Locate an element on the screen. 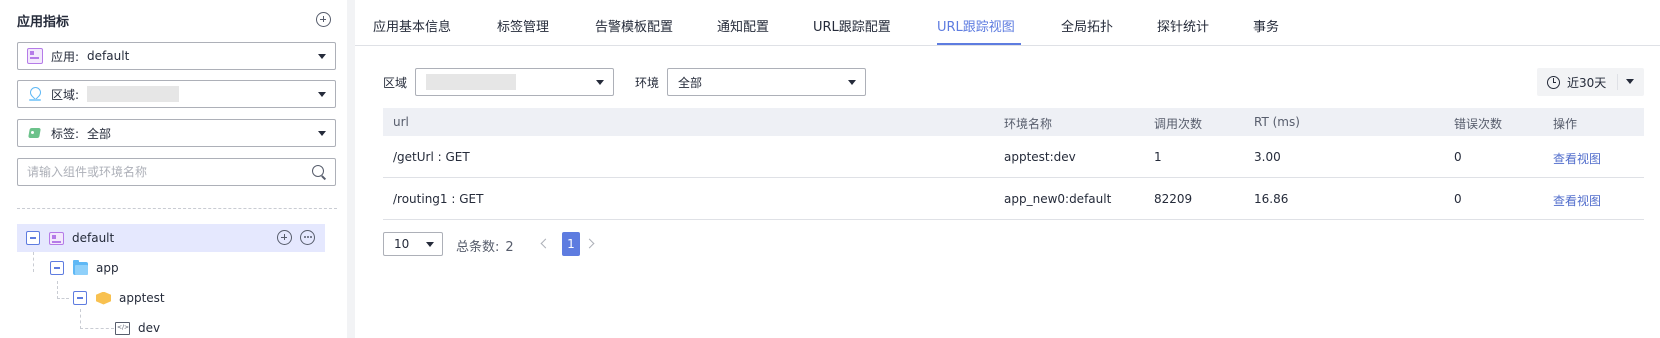  cell-rt: 16.86 is located at coordinates (1271, 199).